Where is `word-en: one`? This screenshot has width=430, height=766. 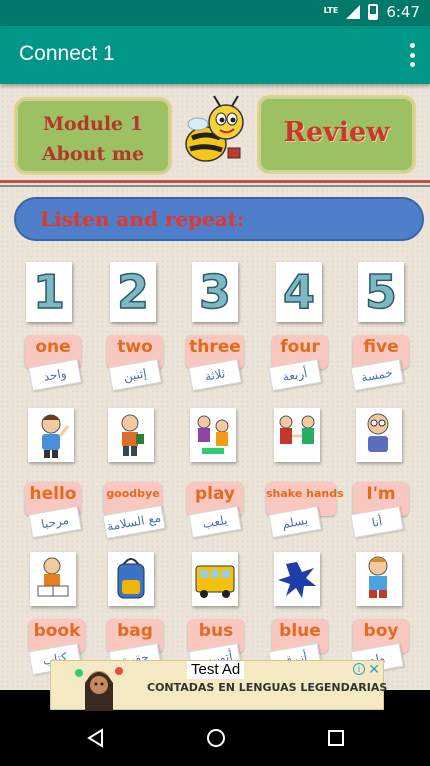 word-en: one is located at coordinates (53, 347).